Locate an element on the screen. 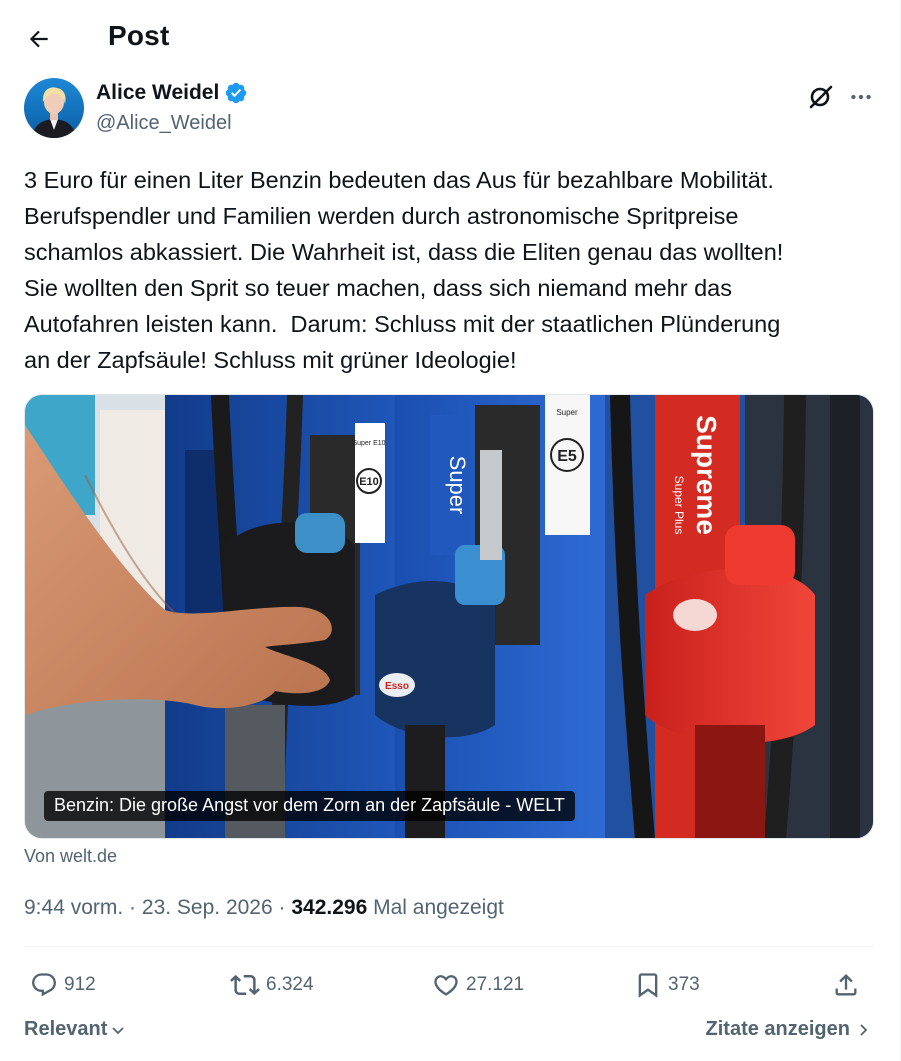 The height and width of the screenshot is (1061, 901). view-count: 342.296 is located at coordinates (329, 907).